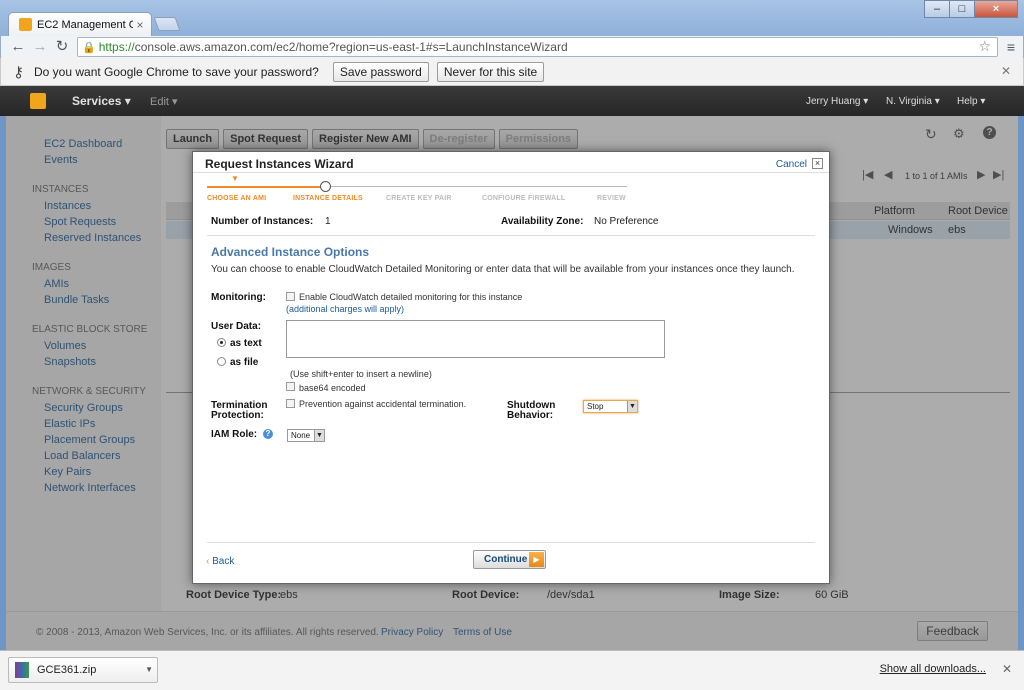 The image size is (1024, 690). What do you see at coordinates (235, 178) in the screenshot?
I see `step-caret-icon: ▼` at bounding box center [235, 178].